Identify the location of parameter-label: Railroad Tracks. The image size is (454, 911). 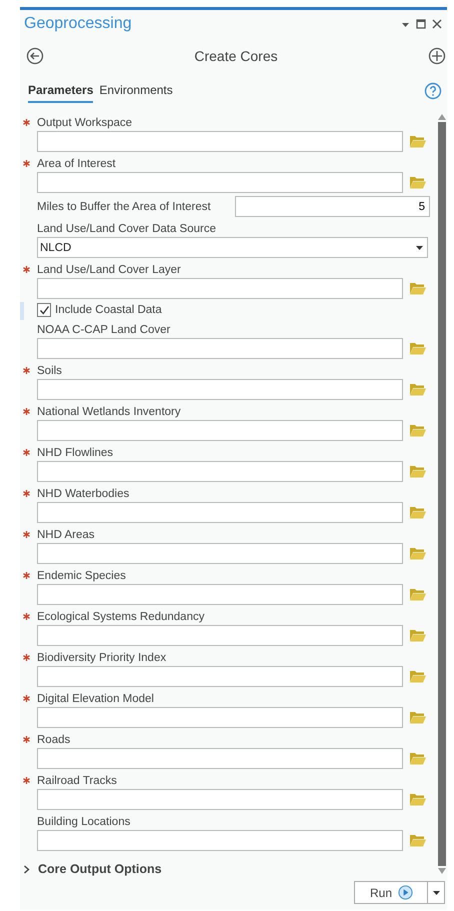
(77, 780).